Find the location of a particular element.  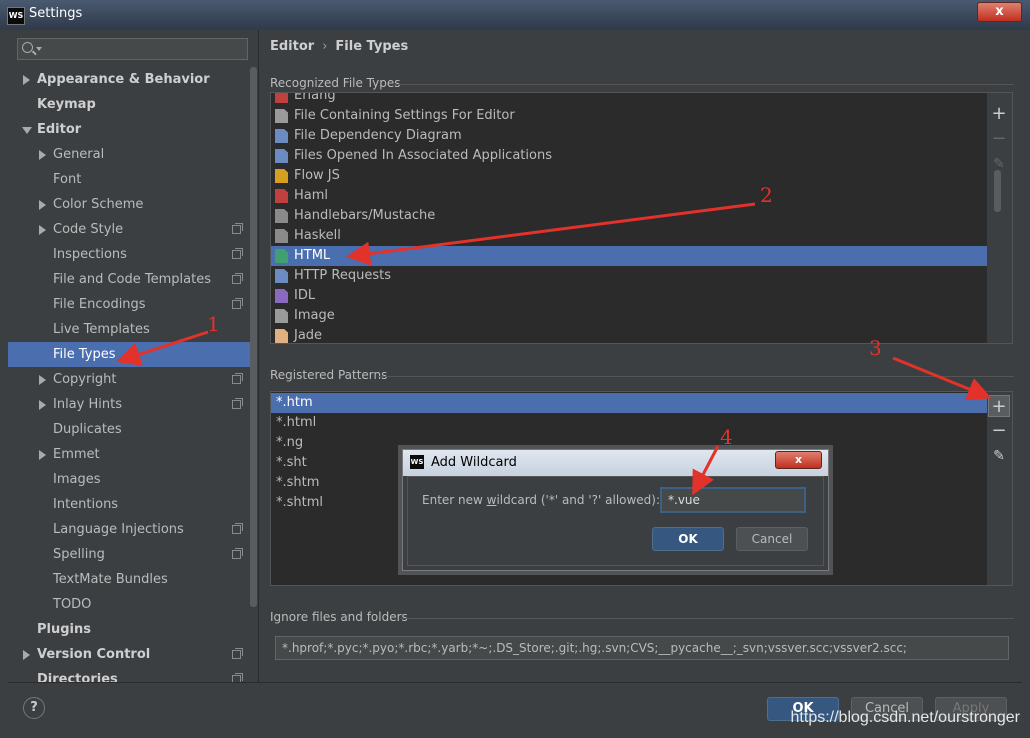

annotation-number-1: 1 is located at coordinates (213, 324).